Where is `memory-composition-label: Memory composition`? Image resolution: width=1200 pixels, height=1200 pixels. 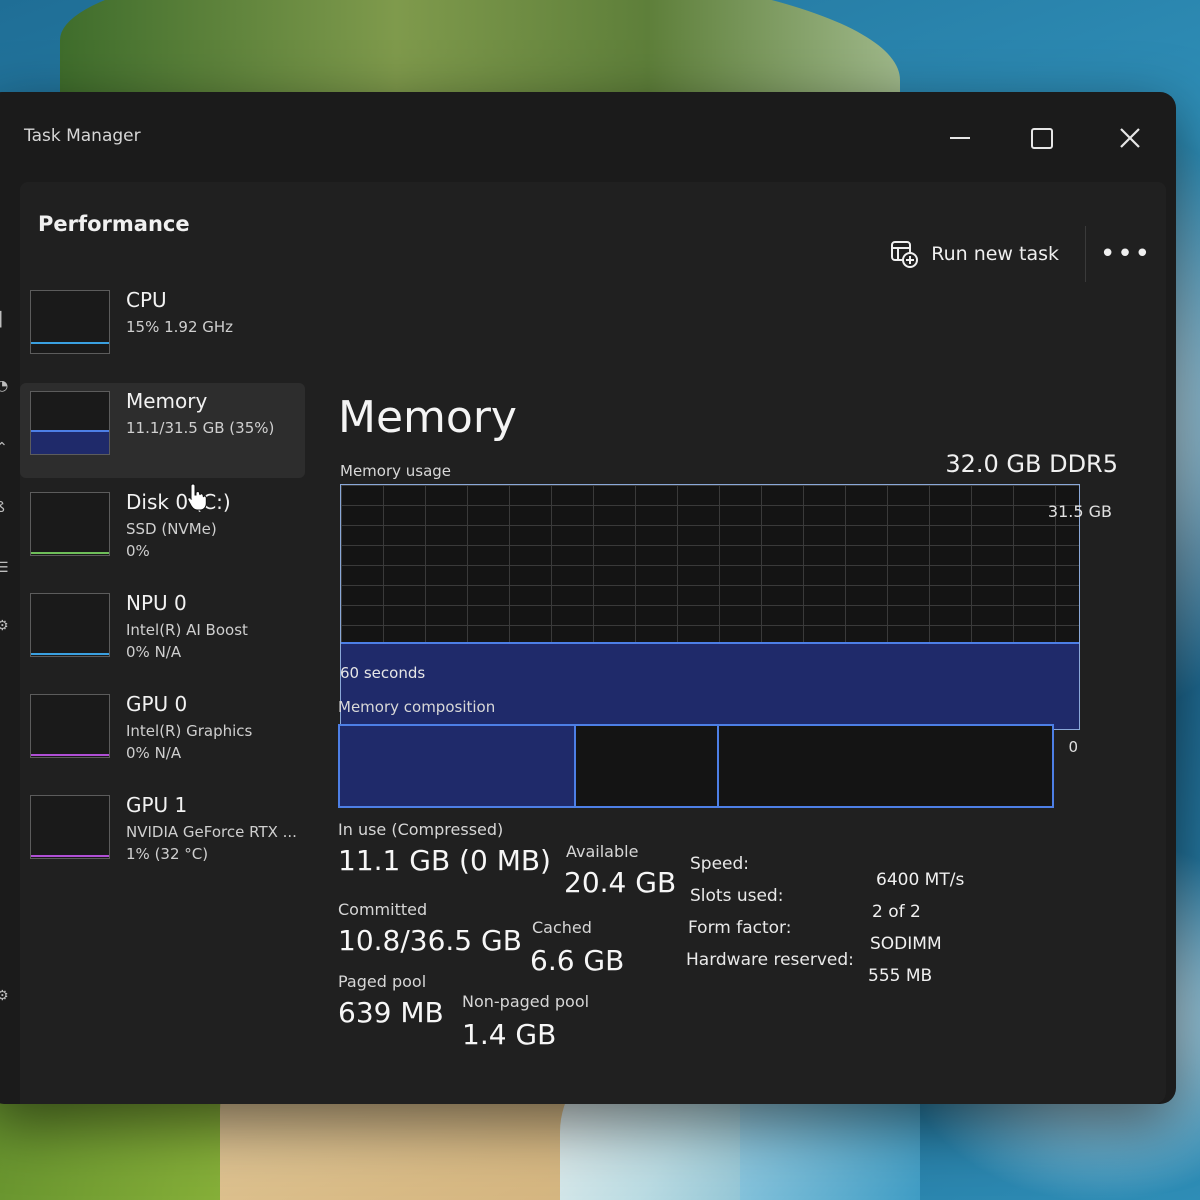 memory-composition-label: Memory composition is located at coordinates (417, 707).